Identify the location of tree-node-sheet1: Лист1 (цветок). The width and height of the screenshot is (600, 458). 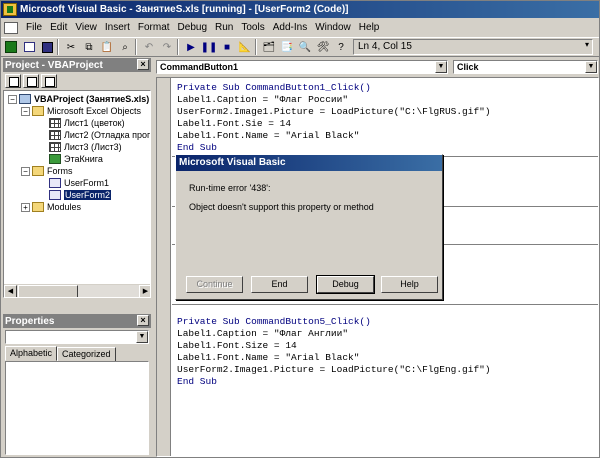
(87, 123).